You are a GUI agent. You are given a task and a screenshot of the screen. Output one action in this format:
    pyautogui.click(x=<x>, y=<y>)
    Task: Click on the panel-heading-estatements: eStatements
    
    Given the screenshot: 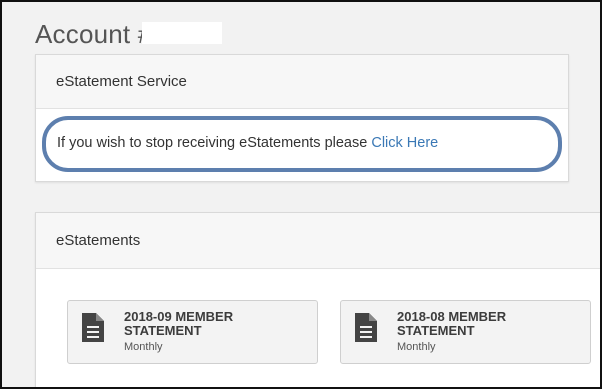 What is the action you would take?
    pyautogui.click(x=318, y=241)
    